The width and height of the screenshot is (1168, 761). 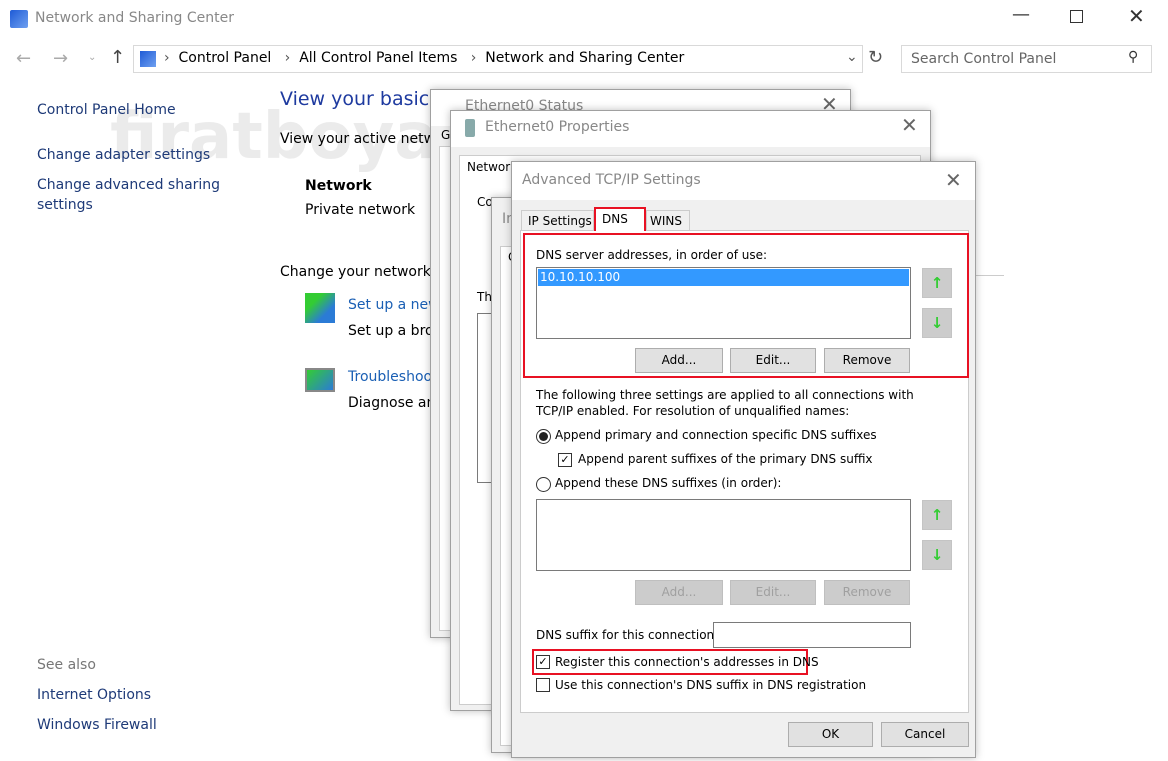 I want to click on append-these-radio, so click(x=543, y=484).